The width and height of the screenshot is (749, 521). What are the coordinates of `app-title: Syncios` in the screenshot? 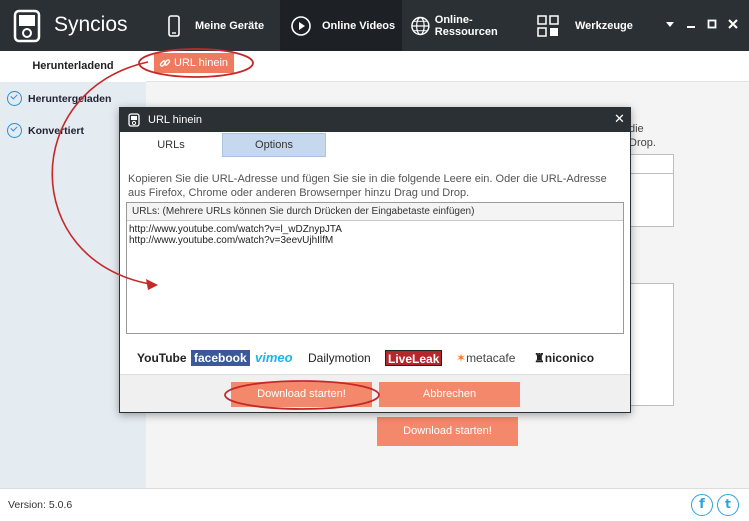 It's located at (91, 24).